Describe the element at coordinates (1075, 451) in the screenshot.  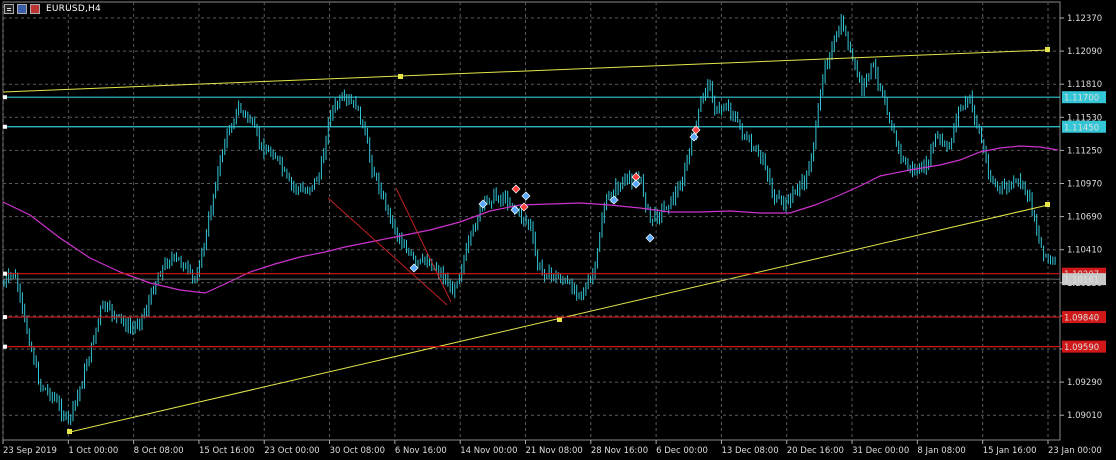
I see `time-tick-label: 23 Jan 00:00` at that location.